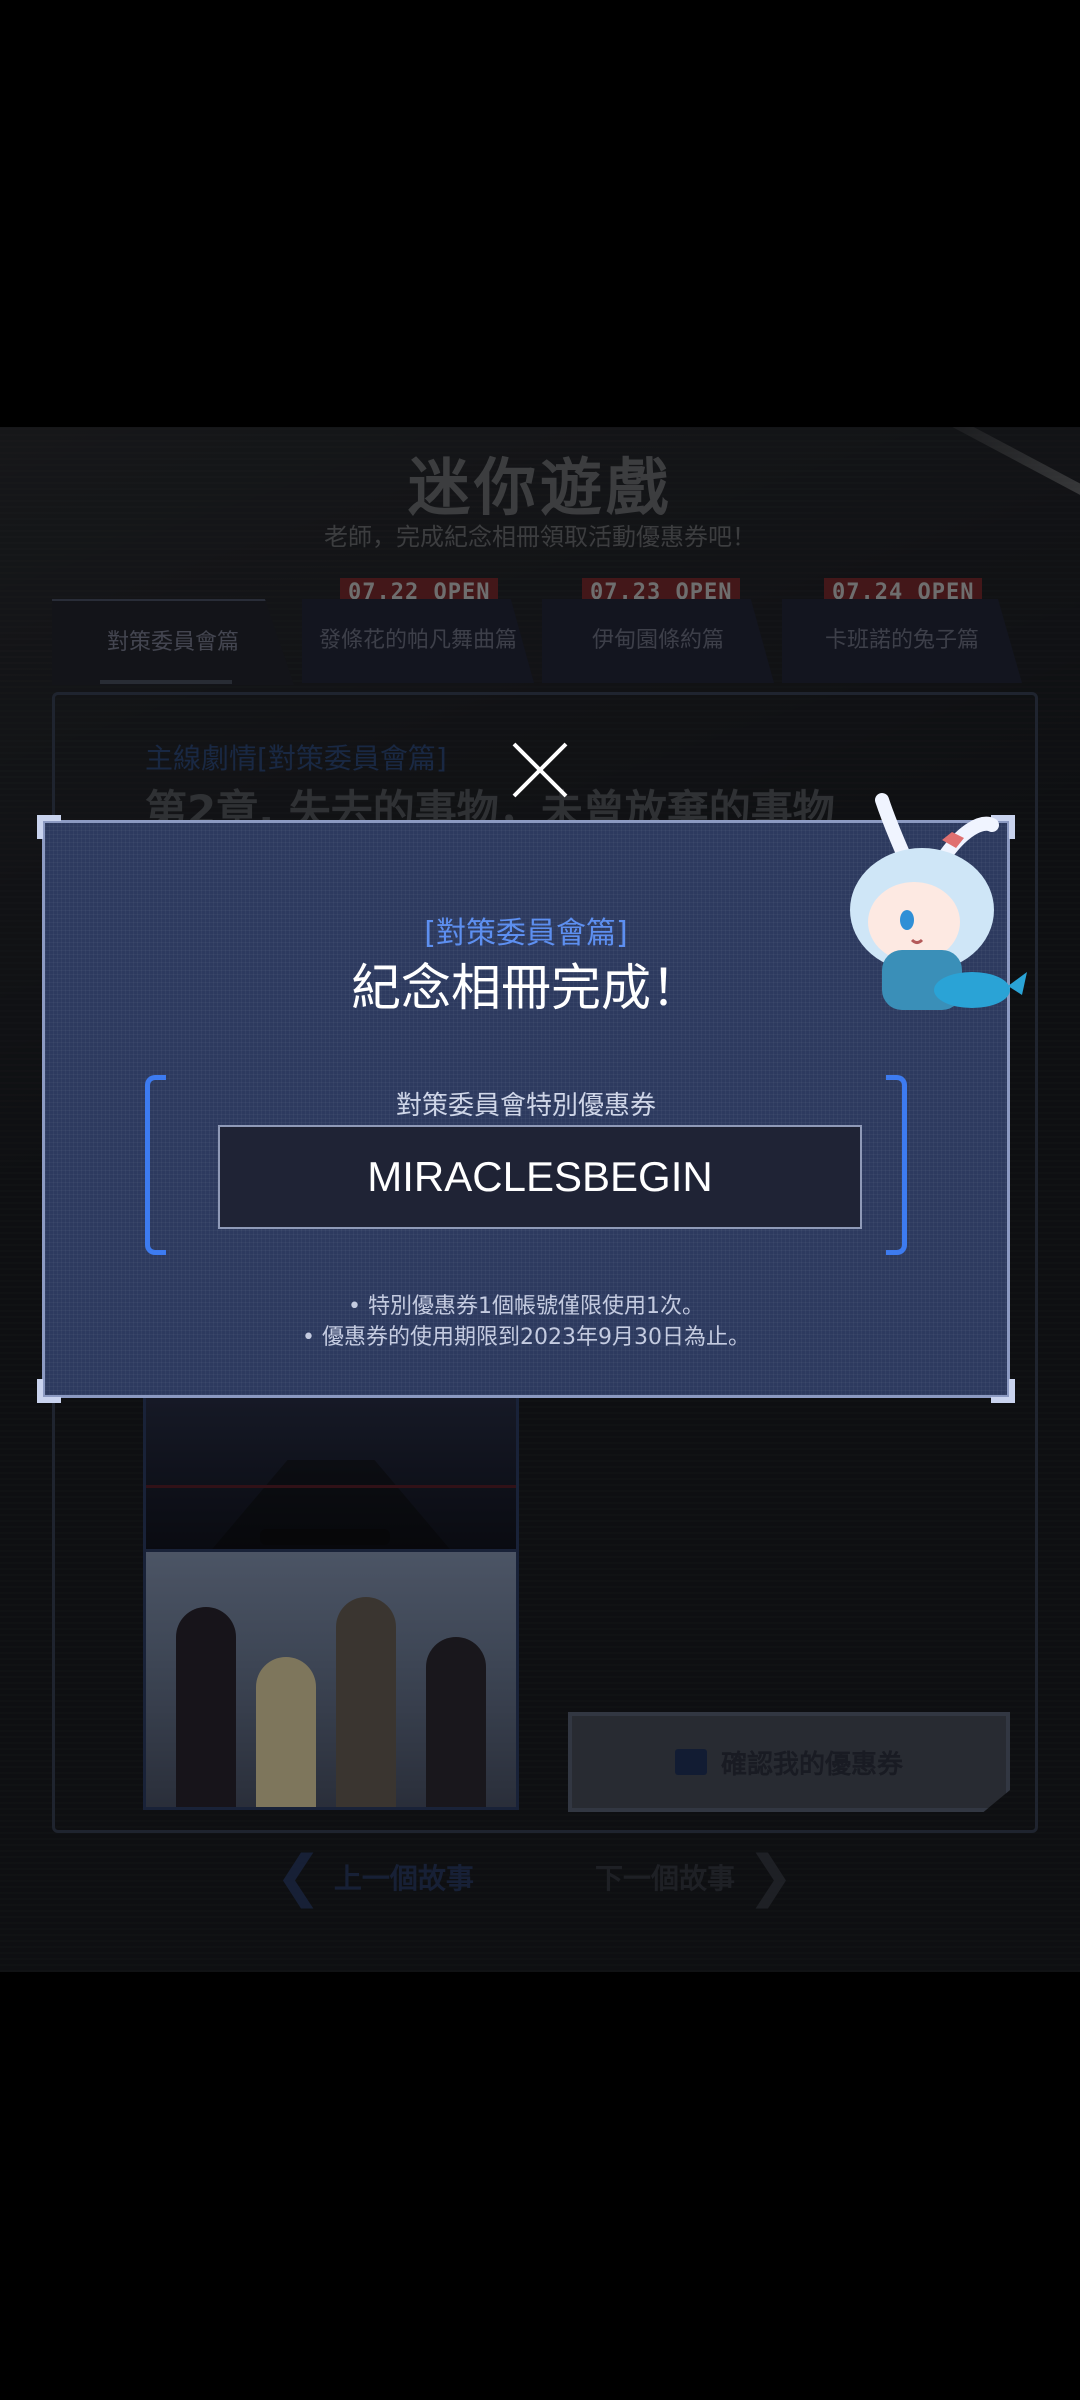 The width and height of the screenshot is (1080, 2400). Describe the element at coordinates (525, 1106) in the screenshot. I see `coupon-label: 對策委員會特別優惠券` at that location.